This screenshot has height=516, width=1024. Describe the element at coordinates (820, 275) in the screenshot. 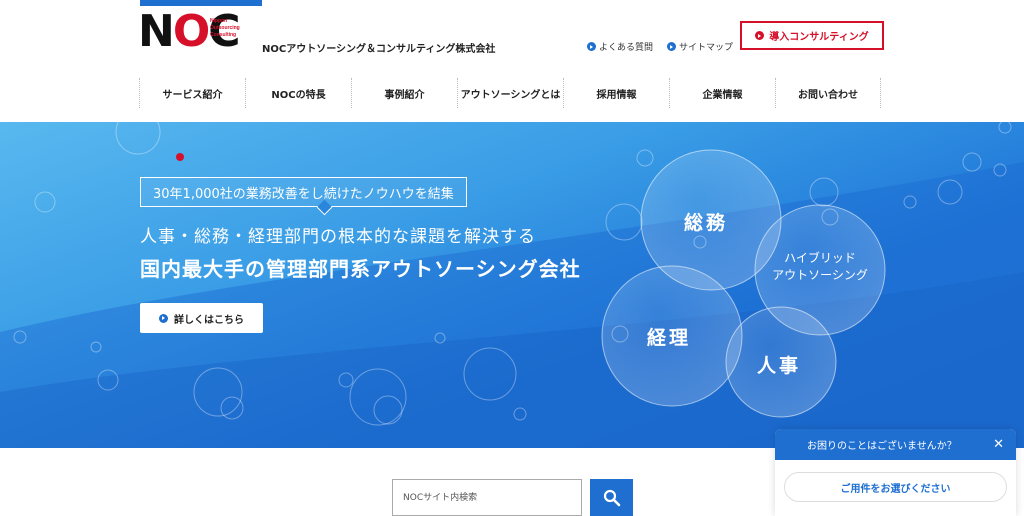

I see `bubble-label-hybrid-line2: アウトソーシング` at that location.